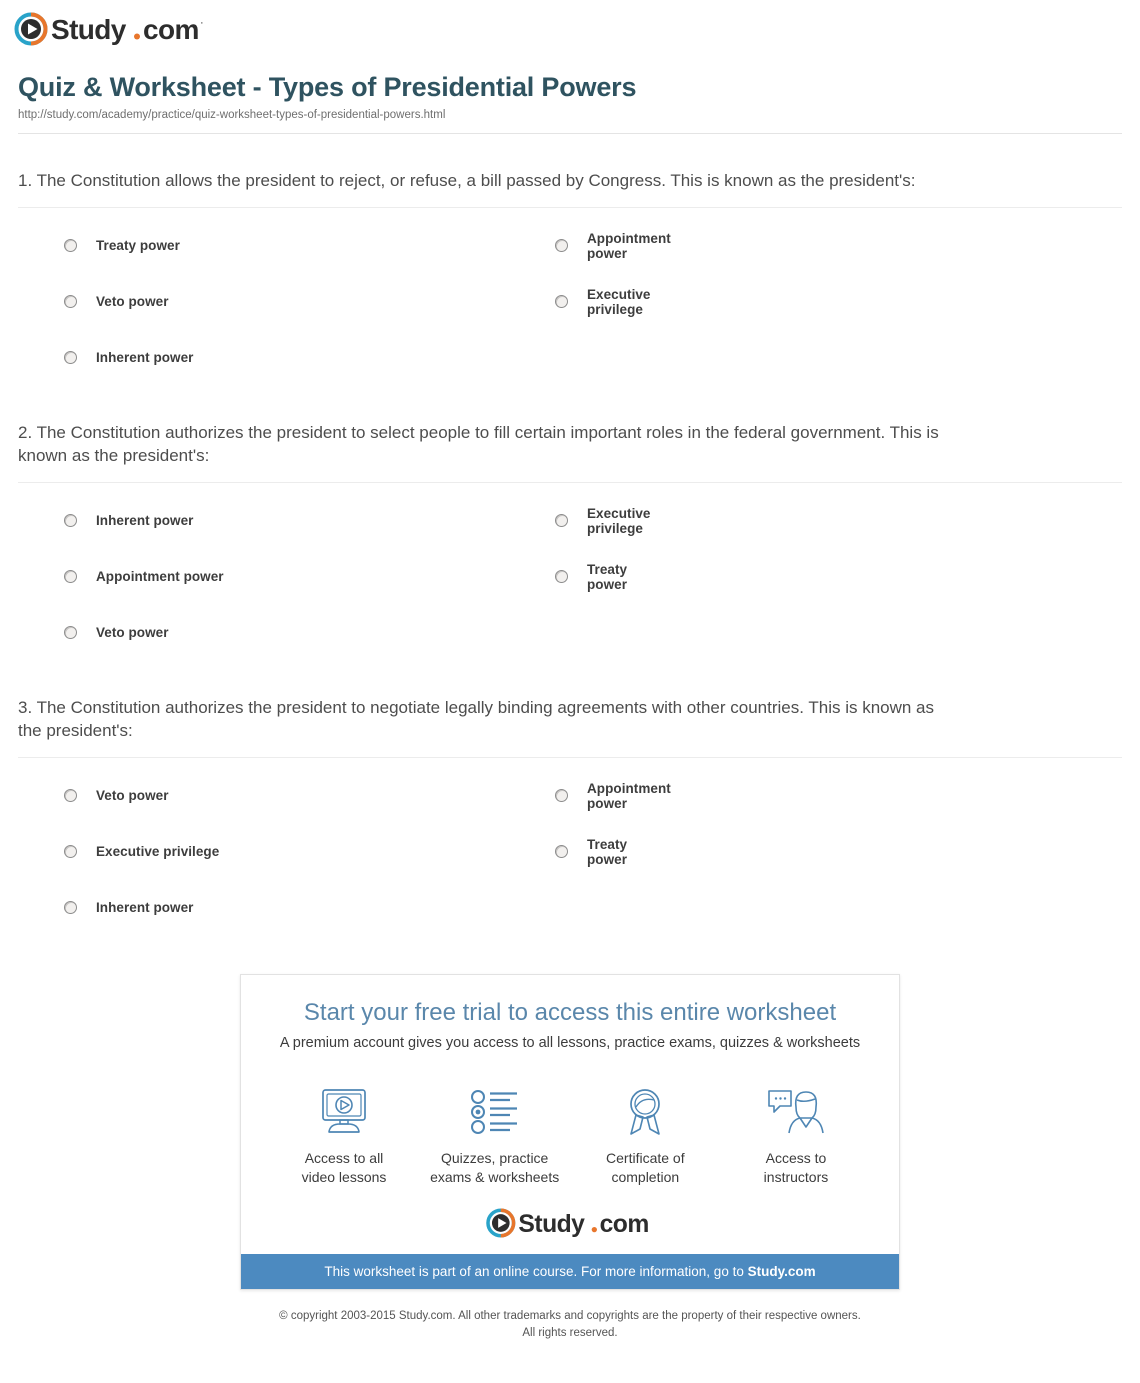 This screenshot has height=1383, width=1140. Describe the element at coordinates (344, 1157) in the screenshot. I see `feature-label-line1: Access to all` at that location.